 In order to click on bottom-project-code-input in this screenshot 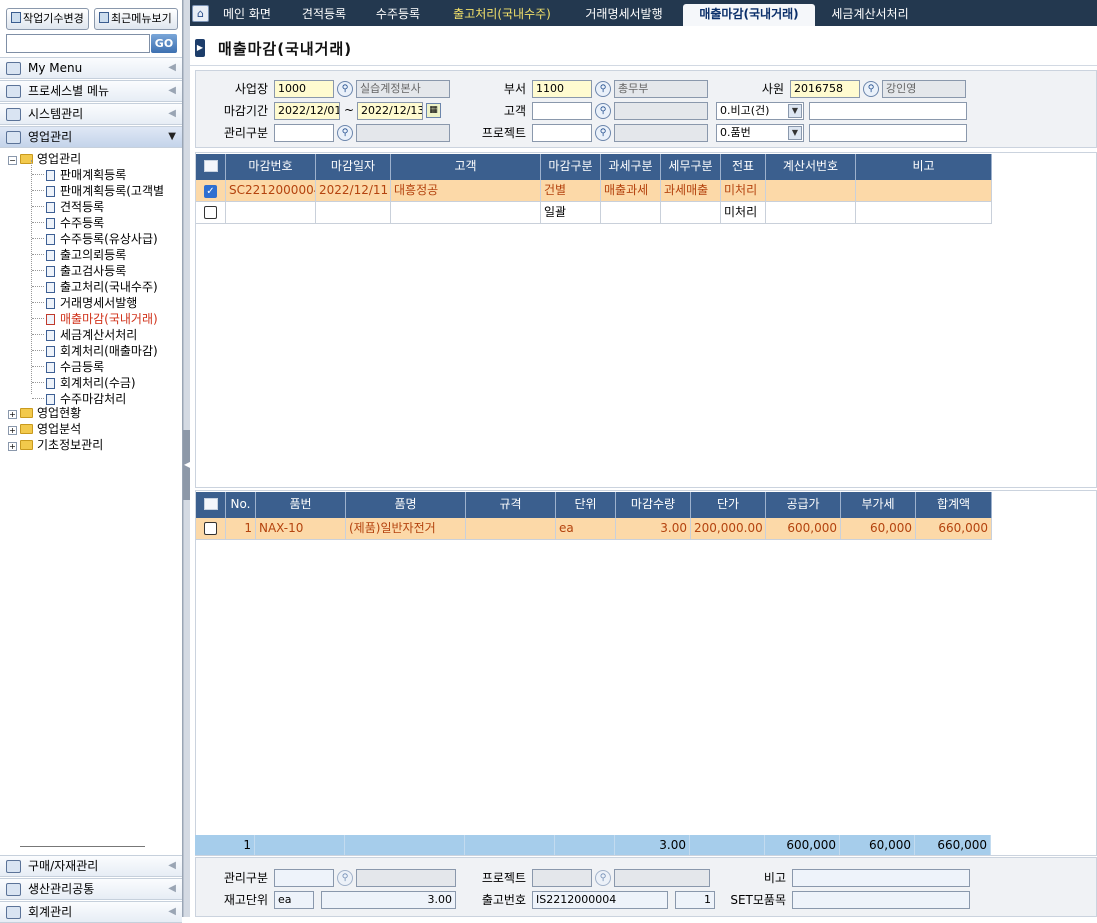, I will do `click(562, 878)`.